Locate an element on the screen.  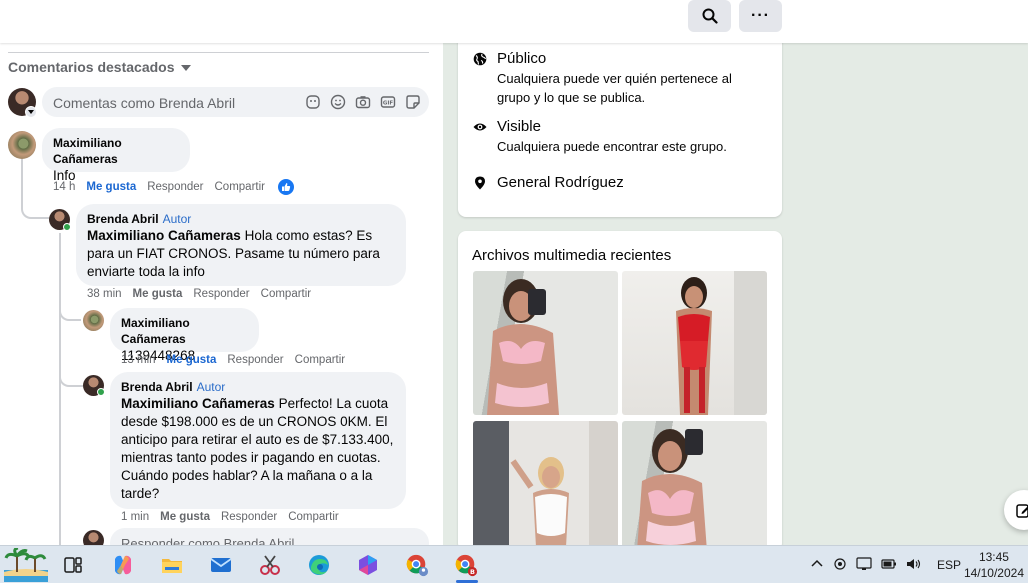
clock-time: 13:45 is located at coordinates (993, 557).